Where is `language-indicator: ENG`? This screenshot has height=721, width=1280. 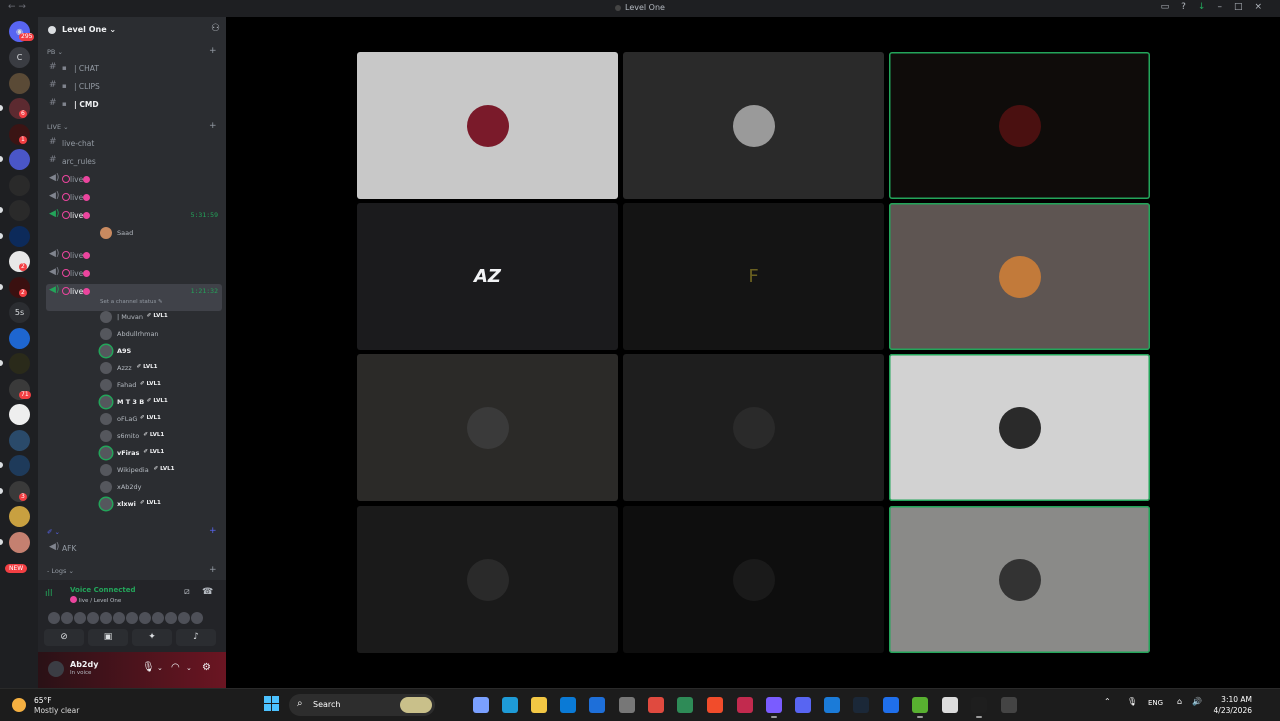 language-indicator: ENG is located at coordinates (1155, 703).